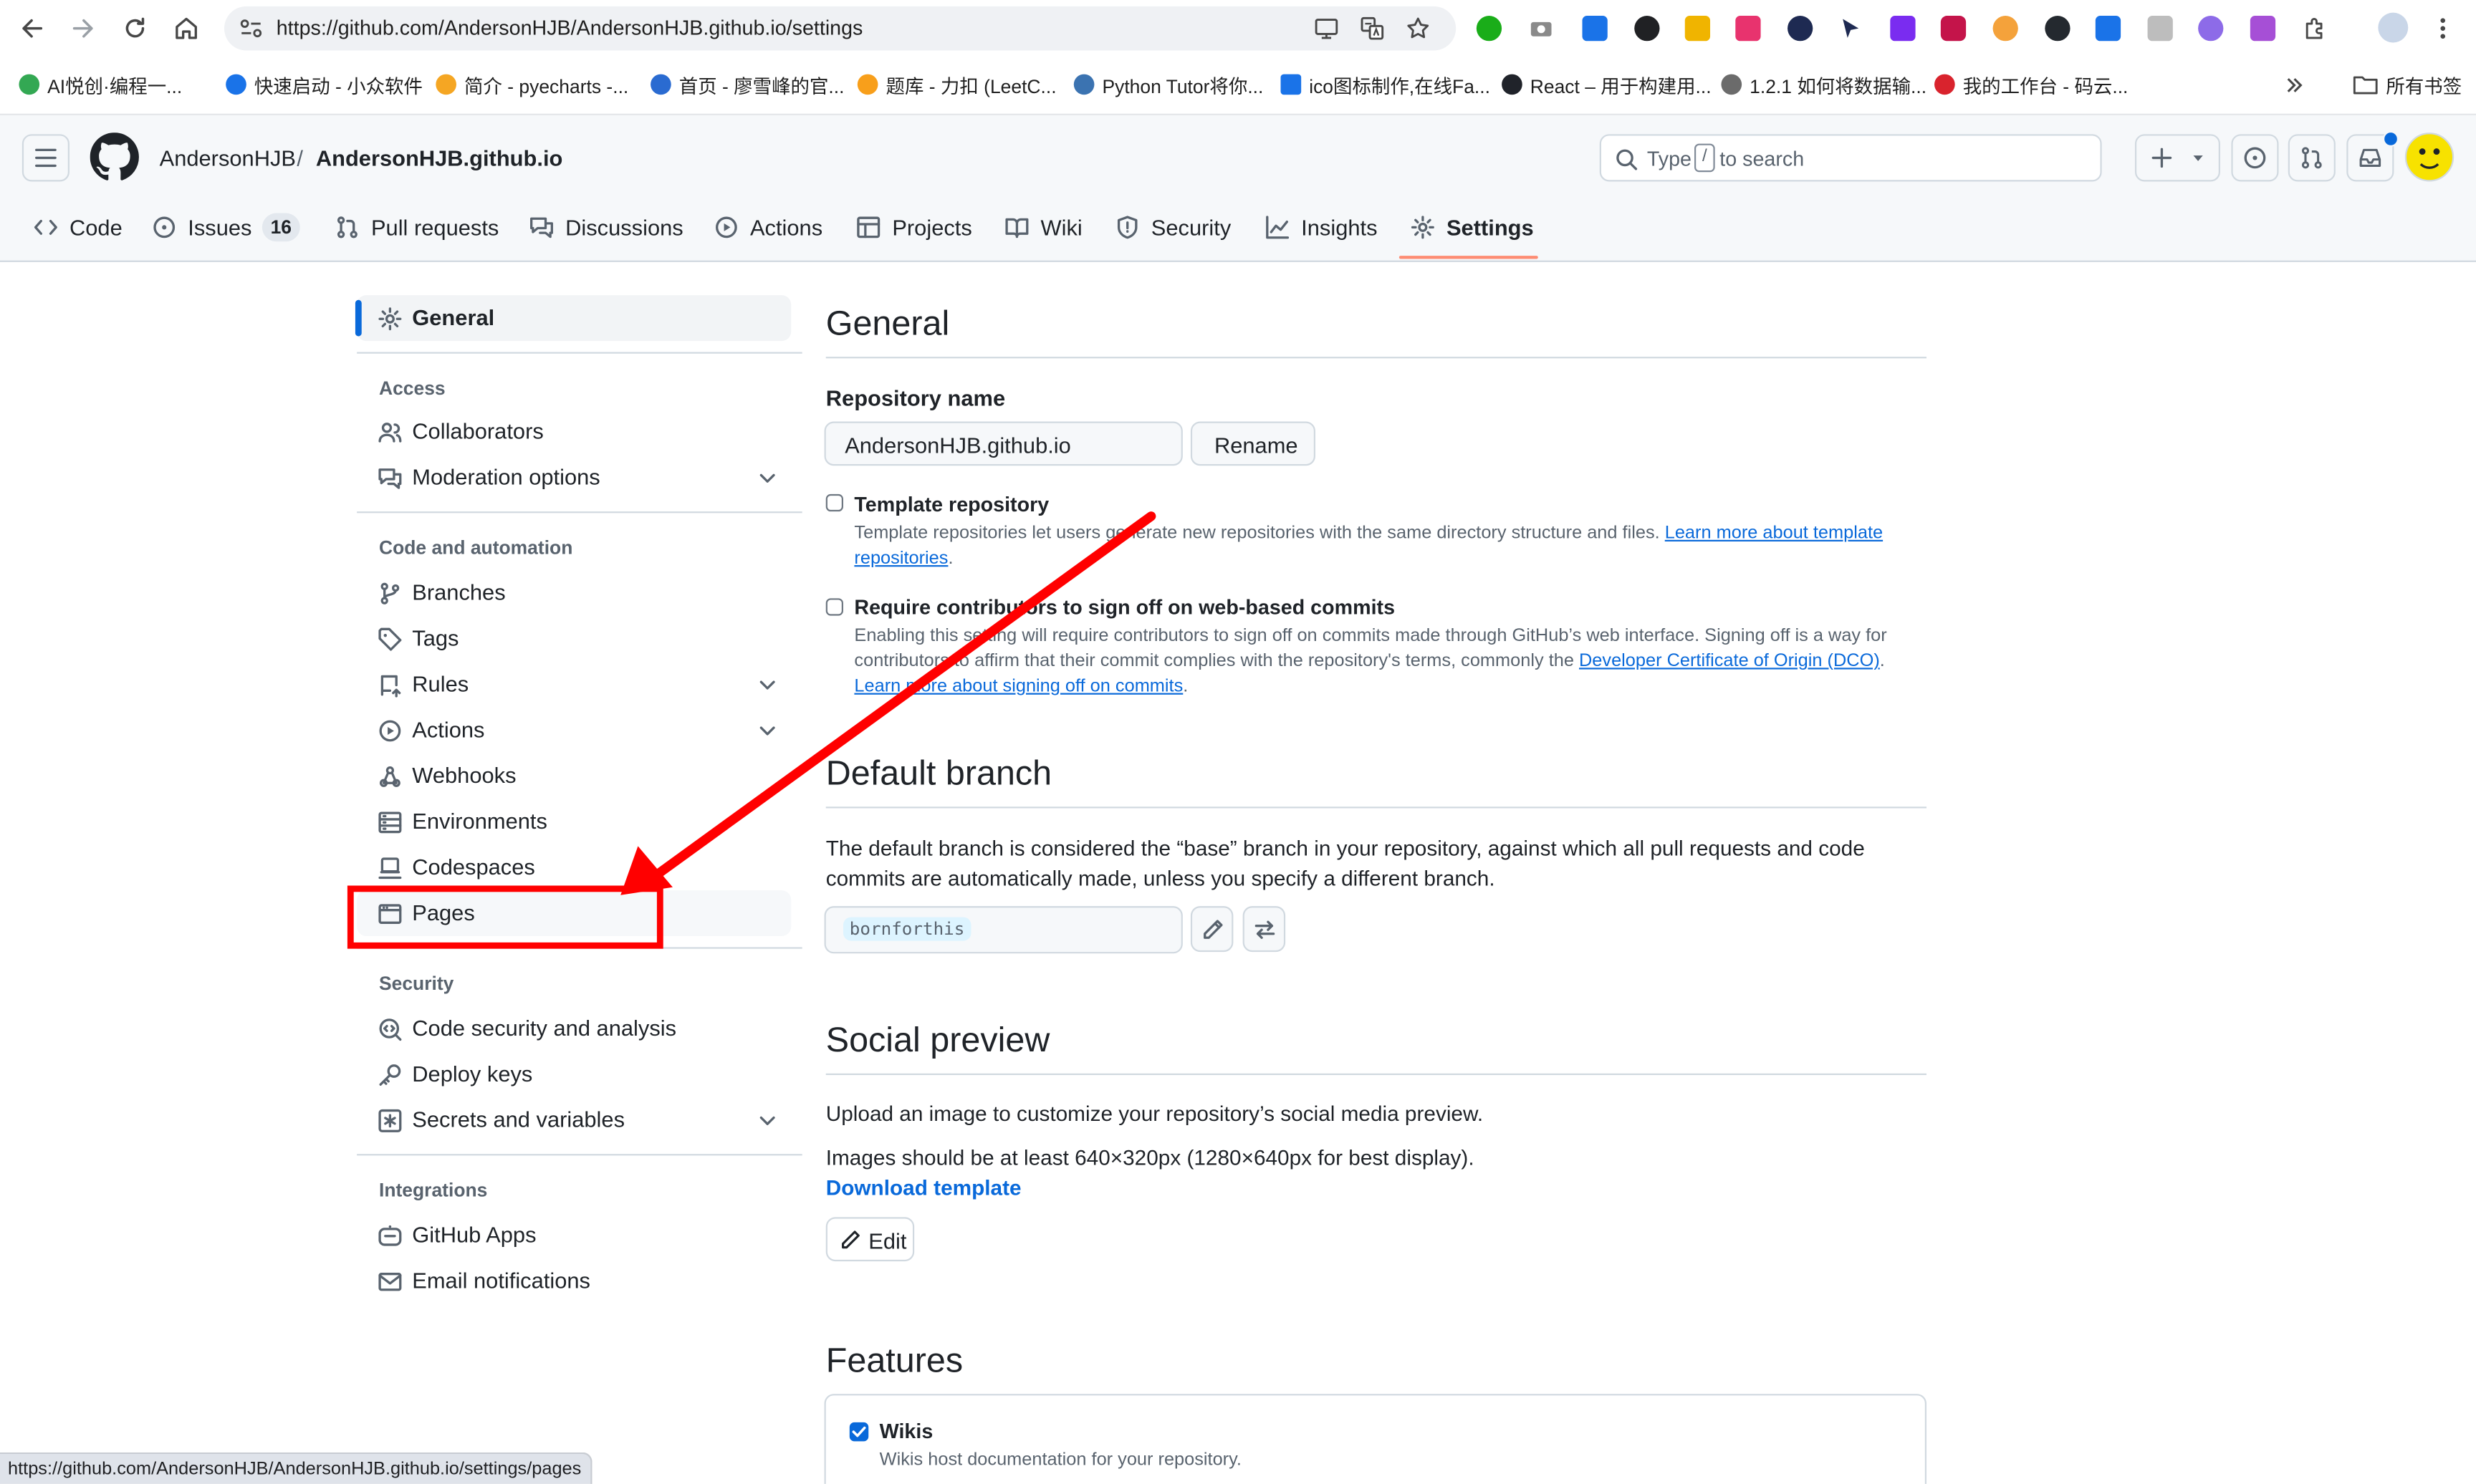 The height and width of the screenshot is (1484, 2476). Describe the element at coordinates (901, 698) in the screenshot. I see `annotation-arrow-shaft` at that location.